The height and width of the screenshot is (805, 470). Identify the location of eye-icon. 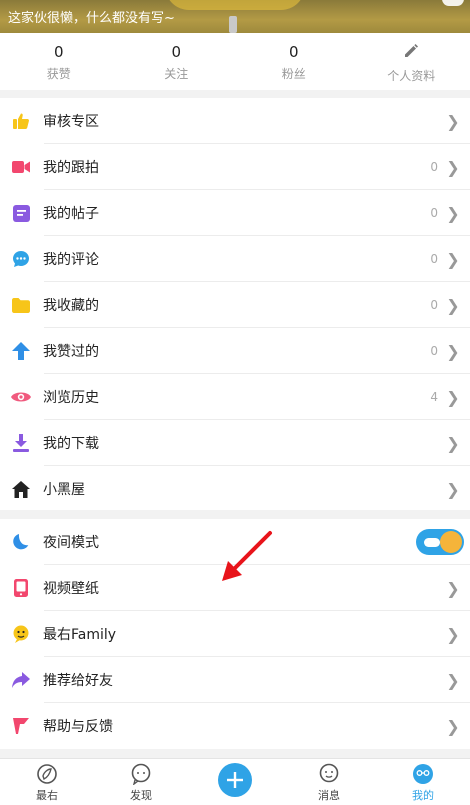
(21, 397).